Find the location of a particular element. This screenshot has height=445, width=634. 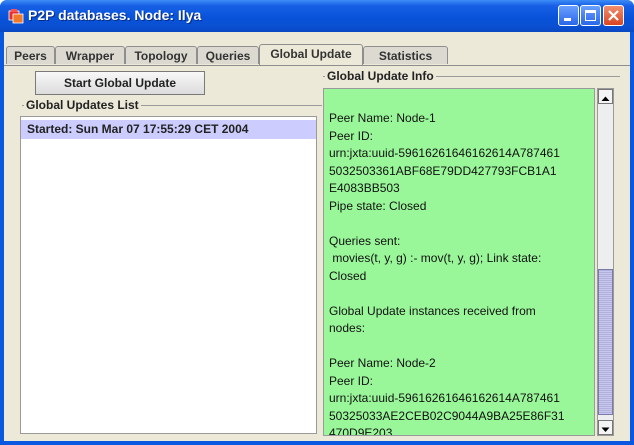

arrow-up-icon is located at coordinates (605, 98).